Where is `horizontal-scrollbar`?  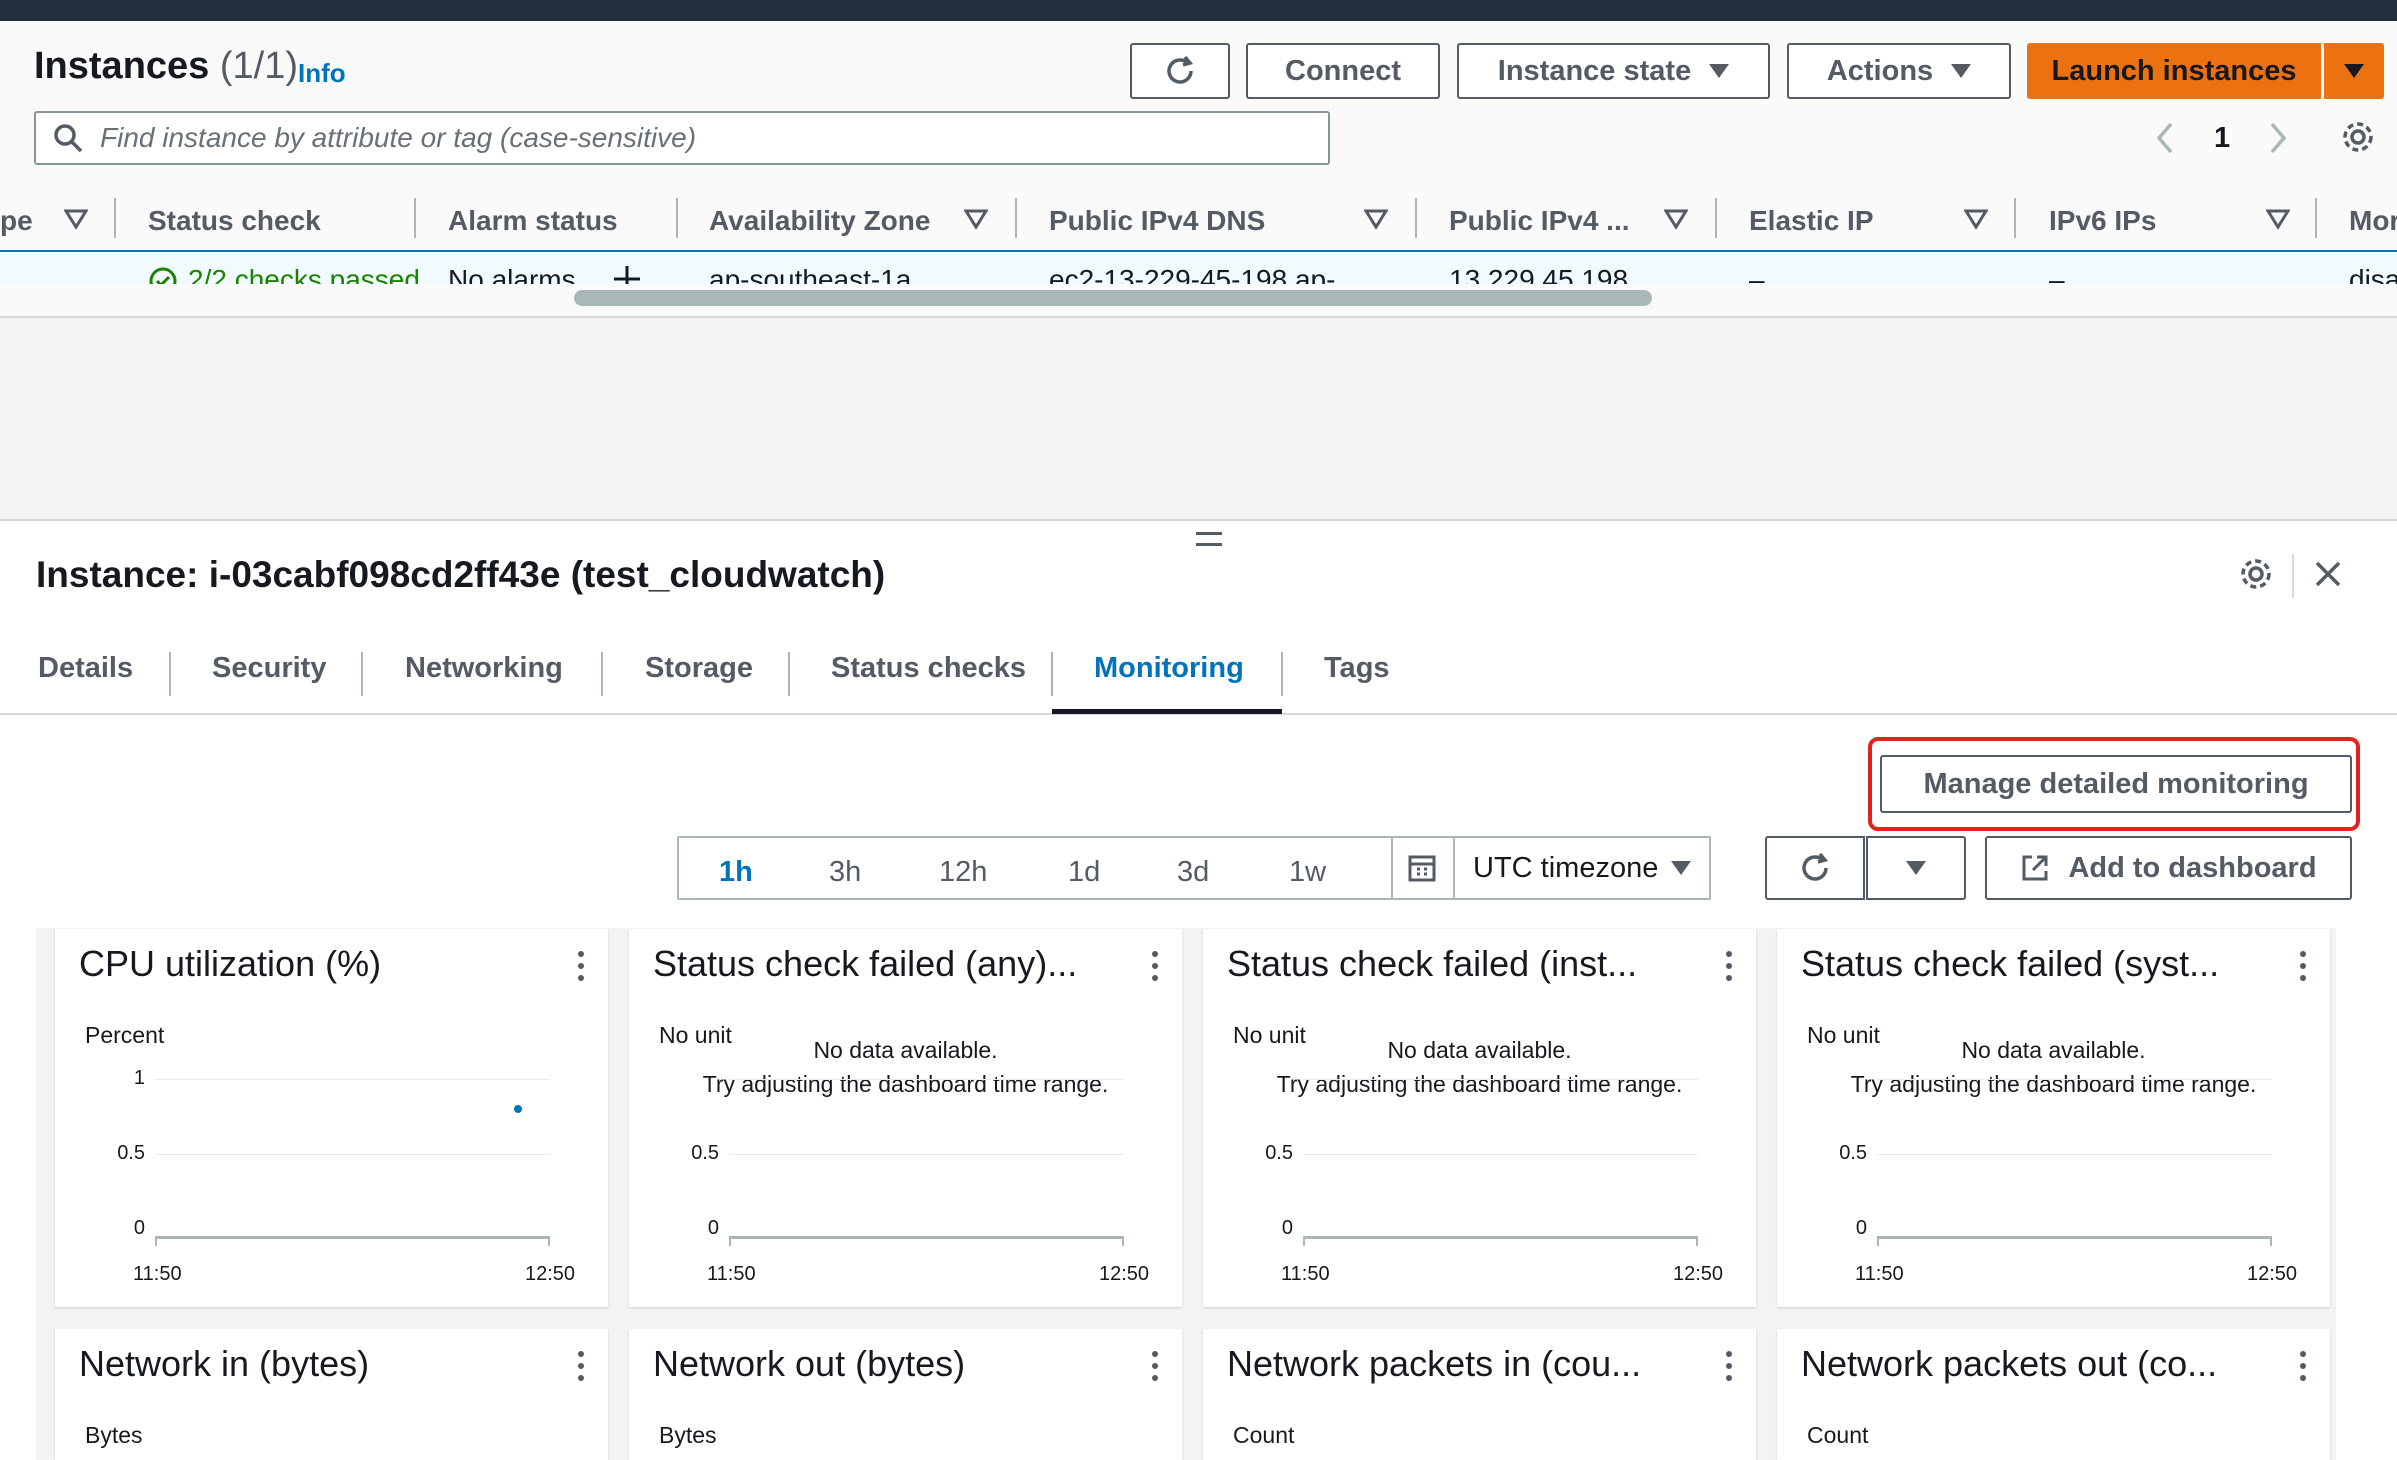 horizontal-scrollbar is located at coordinates (1113, 298).